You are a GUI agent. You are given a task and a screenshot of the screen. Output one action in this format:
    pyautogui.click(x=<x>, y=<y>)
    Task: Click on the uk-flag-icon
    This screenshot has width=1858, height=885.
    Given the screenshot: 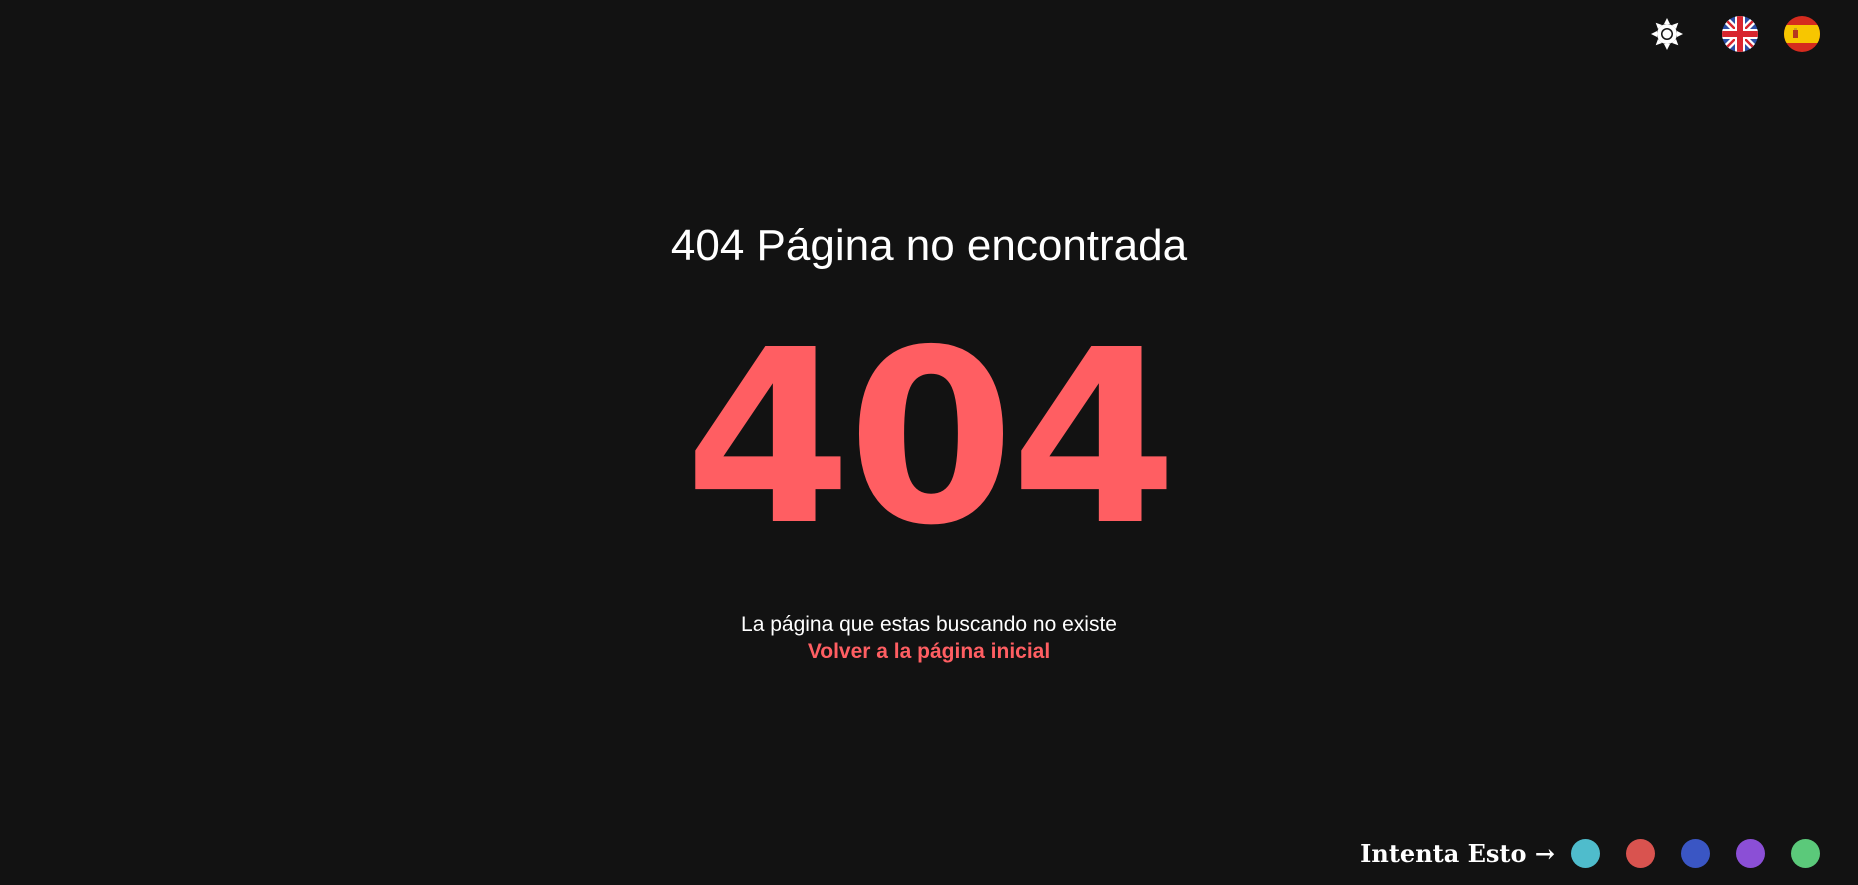 What is the action you would take?
    pyautogui.click(x=1740, y=34)
    